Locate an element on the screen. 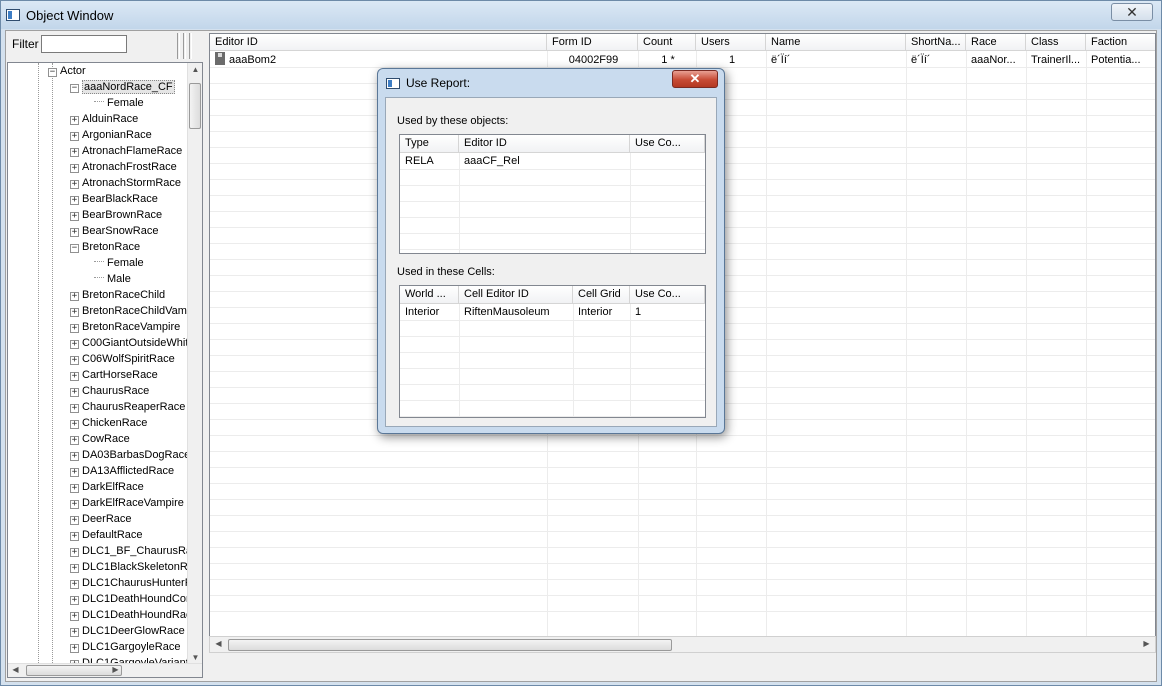 The image size is (1162, 686). tree-item: +BretonRaceChildVampire is located at coordinates (129, 311).